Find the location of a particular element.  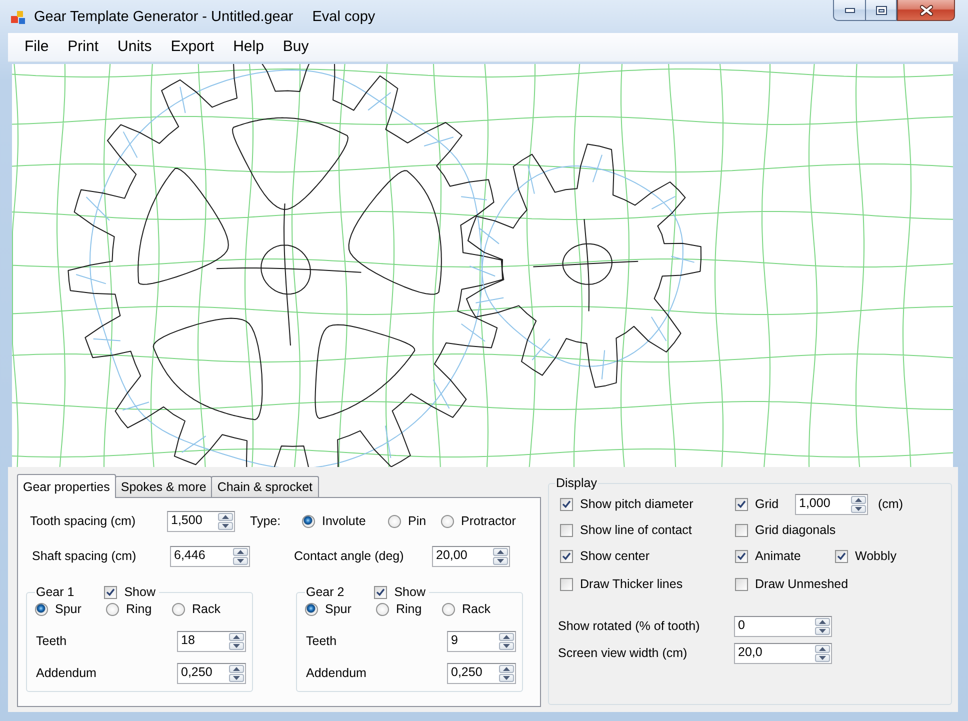

tab: Chain & sprocket is located at coordinates (265, 486).